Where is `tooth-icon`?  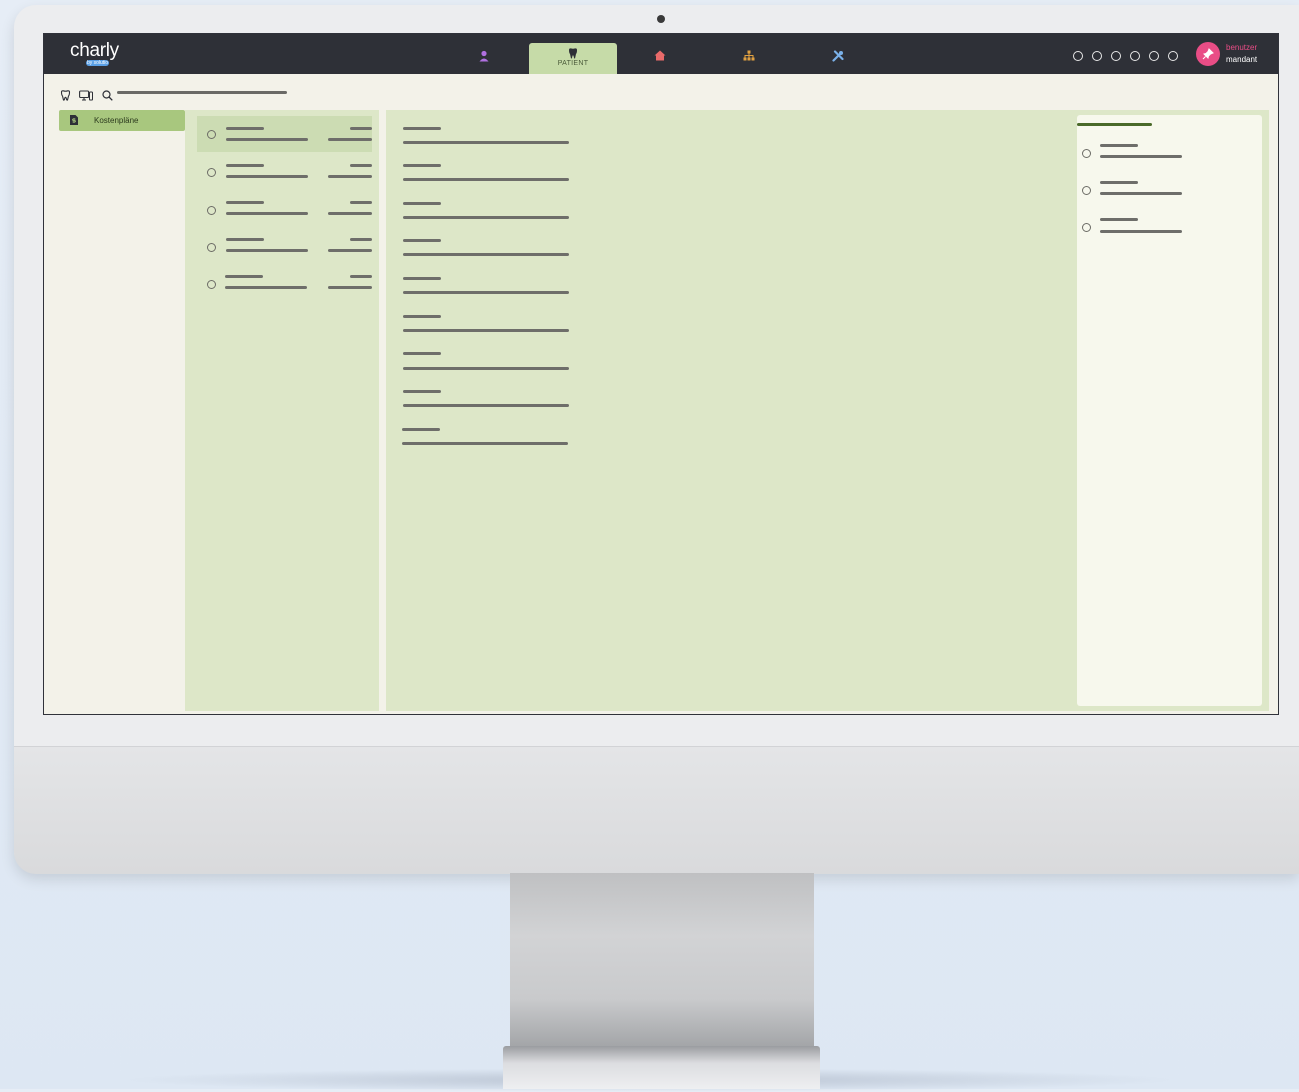
tooth-icon is located at coordinates (573, 53).